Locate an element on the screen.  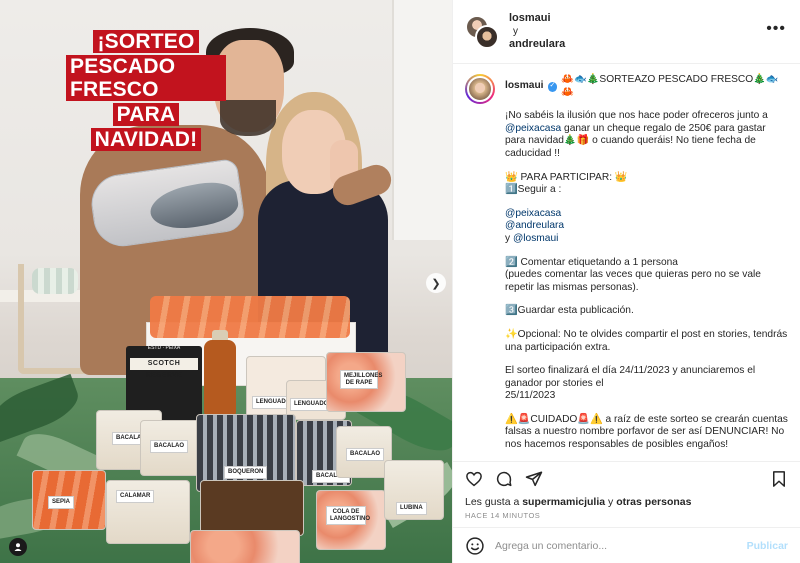
raffle-title-line-1: ¡SORTEO is located at coordinates (146, 41).